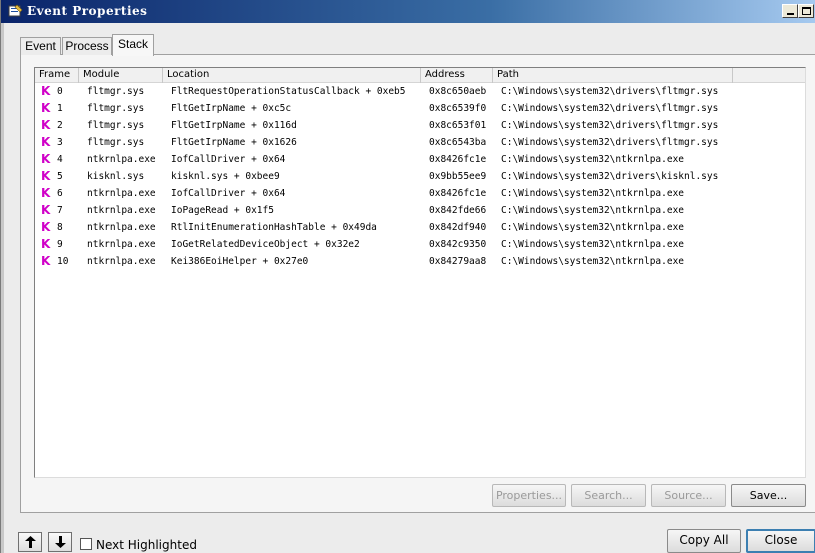 The image size is (815, 553). Describe the element at coordinates (60, 210) in the screenshot. I see `cell-frame: 7` at that location.